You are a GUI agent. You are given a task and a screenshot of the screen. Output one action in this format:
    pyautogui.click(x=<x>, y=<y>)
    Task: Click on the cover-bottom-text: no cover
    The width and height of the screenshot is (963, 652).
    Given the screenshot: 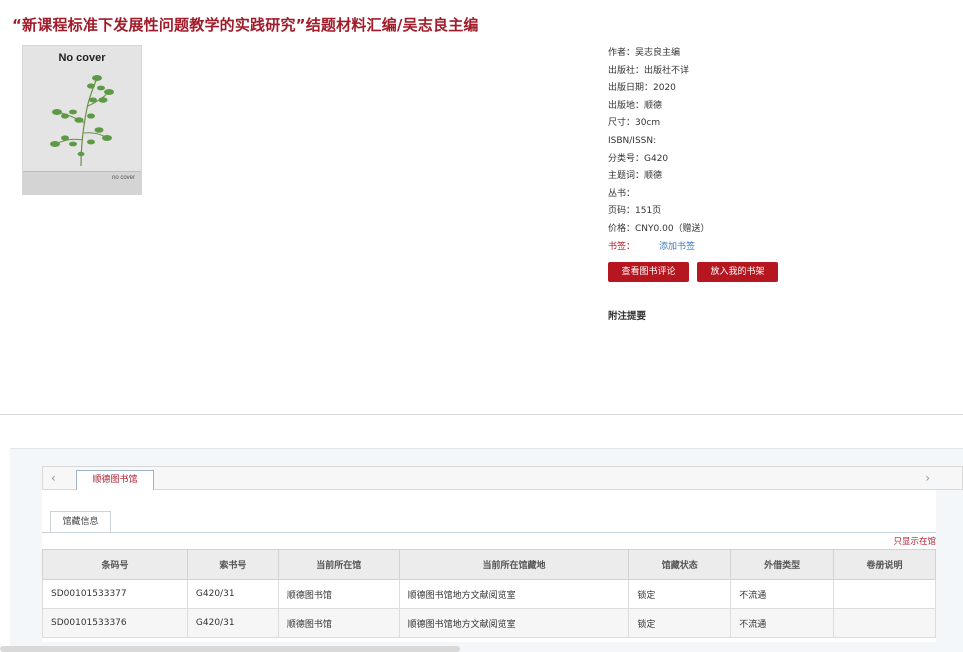 What is the action you would take?
    pyautogui.click(x=123, y=178)
    